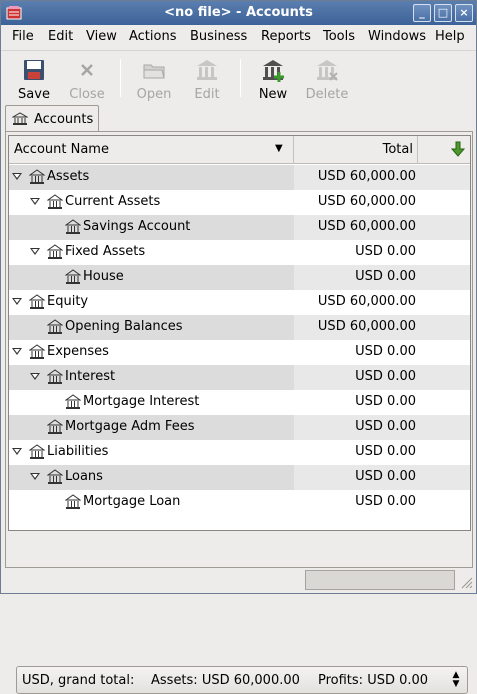 Image resolution: width=477 pixels, height=694 pixels. Describe the element at coordinates (52, 118) in the screenshot. I see `tab-accounts: Accounts` at that location.